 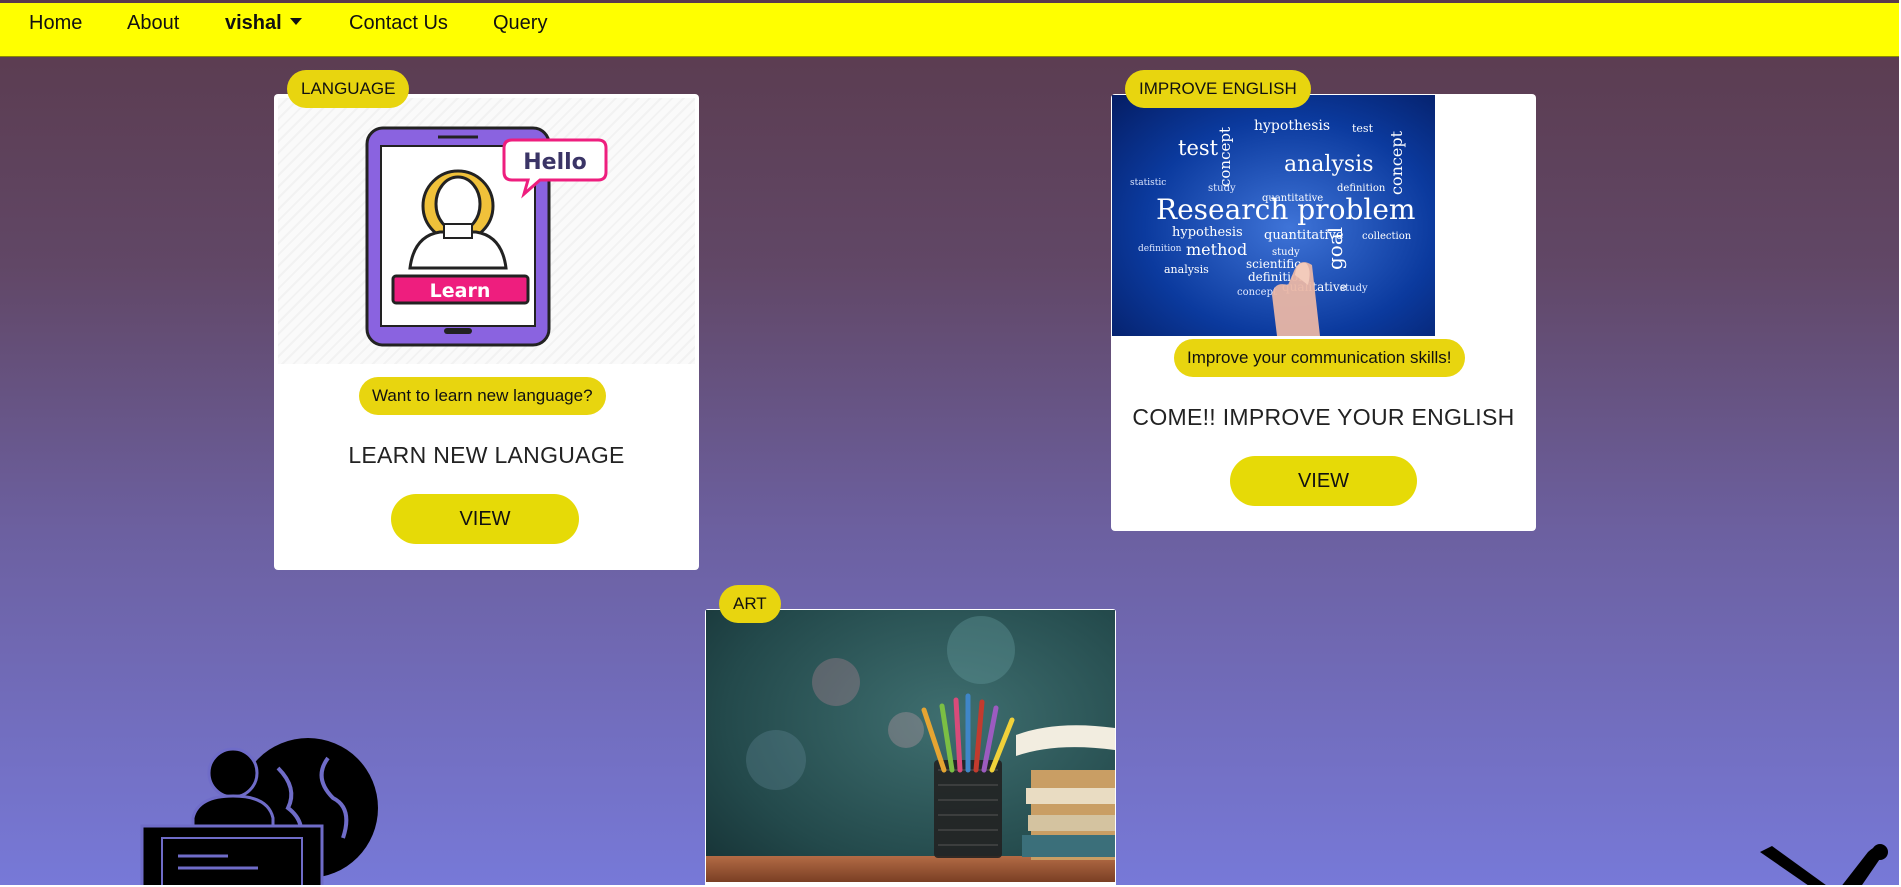 What do you see at coordinates (1216, 249) in the screenshot?
I see `svg-text: method` at bounding box center [1216, 249].